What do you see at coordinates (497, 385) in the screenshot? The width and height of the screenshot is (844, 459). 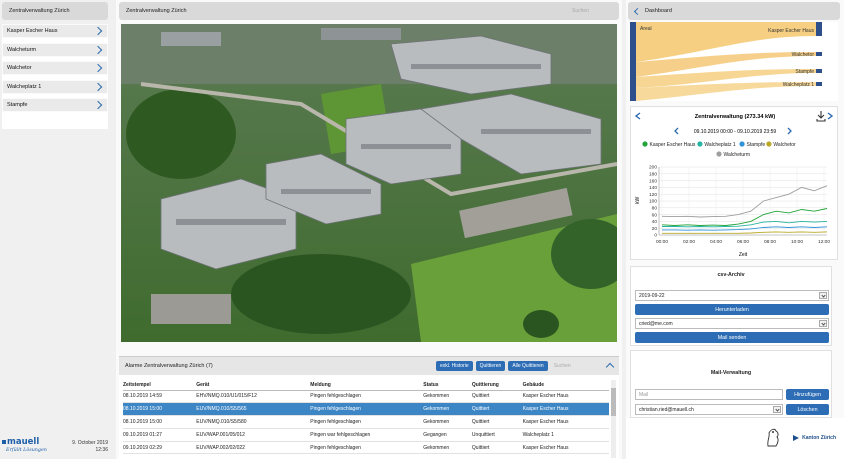 I see `column-header: Quittierung` at bounding box center [497, 385].